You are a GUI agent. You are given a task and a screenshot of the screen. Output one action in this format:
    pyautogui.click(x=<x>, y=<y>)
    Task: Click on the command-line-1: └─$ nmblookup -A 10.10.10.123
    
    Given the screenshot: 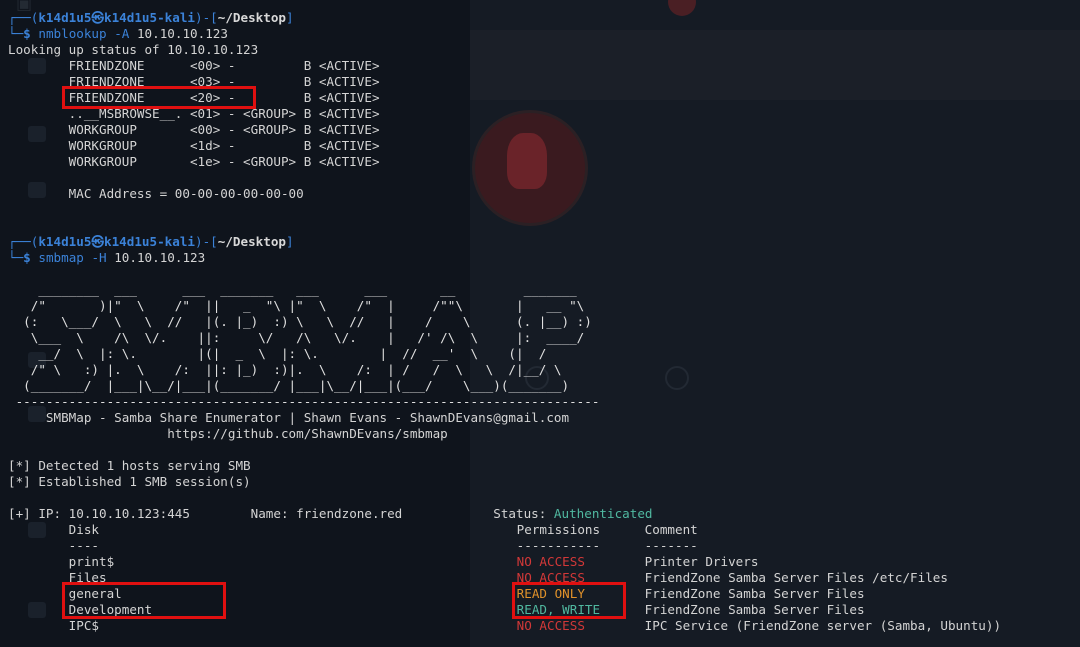 What is the action you would take?
    pyautogui.click(x=504, y=34)
    